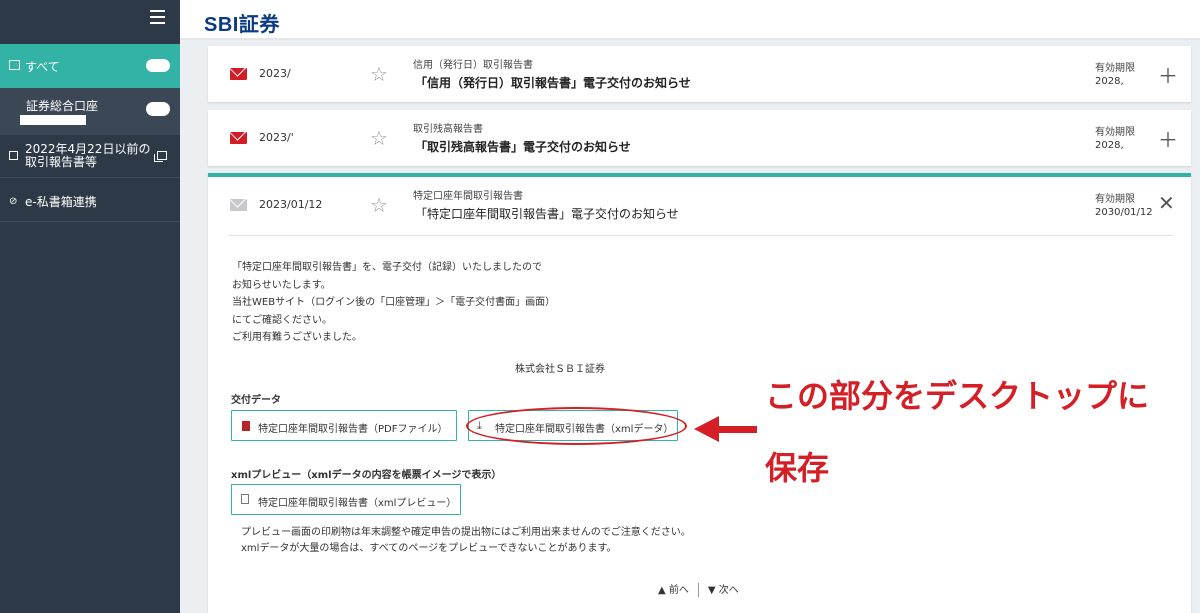 The image size is (1200, 613). What do you see at coordinates (523, 147) in the screenshot?
I see `message-title: 「取引残高報告書」電子交付のお知らせ` at bounding box center [523, 147].